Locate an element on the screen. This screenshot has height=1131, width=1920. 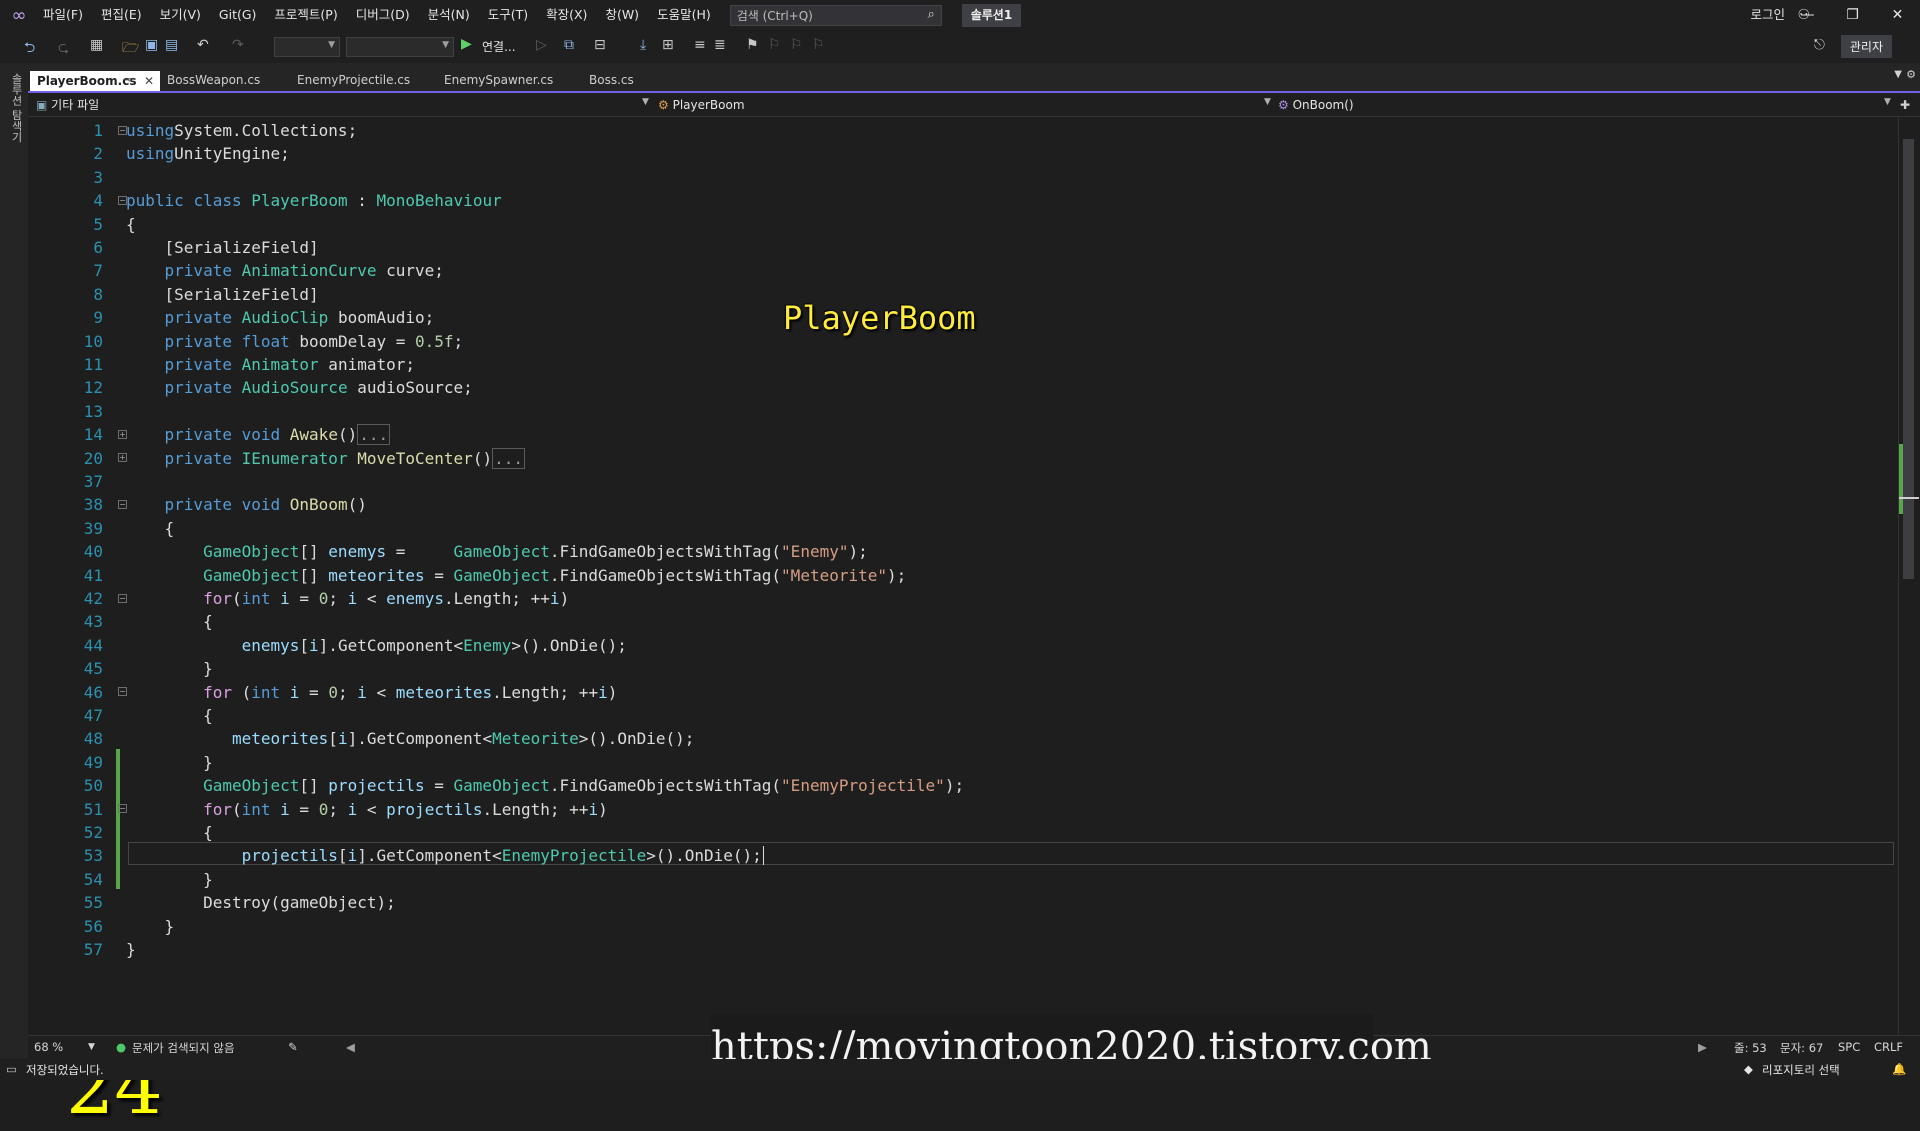
notification-bell-icon: 🔔 is located at coordinates (1899, 1069).